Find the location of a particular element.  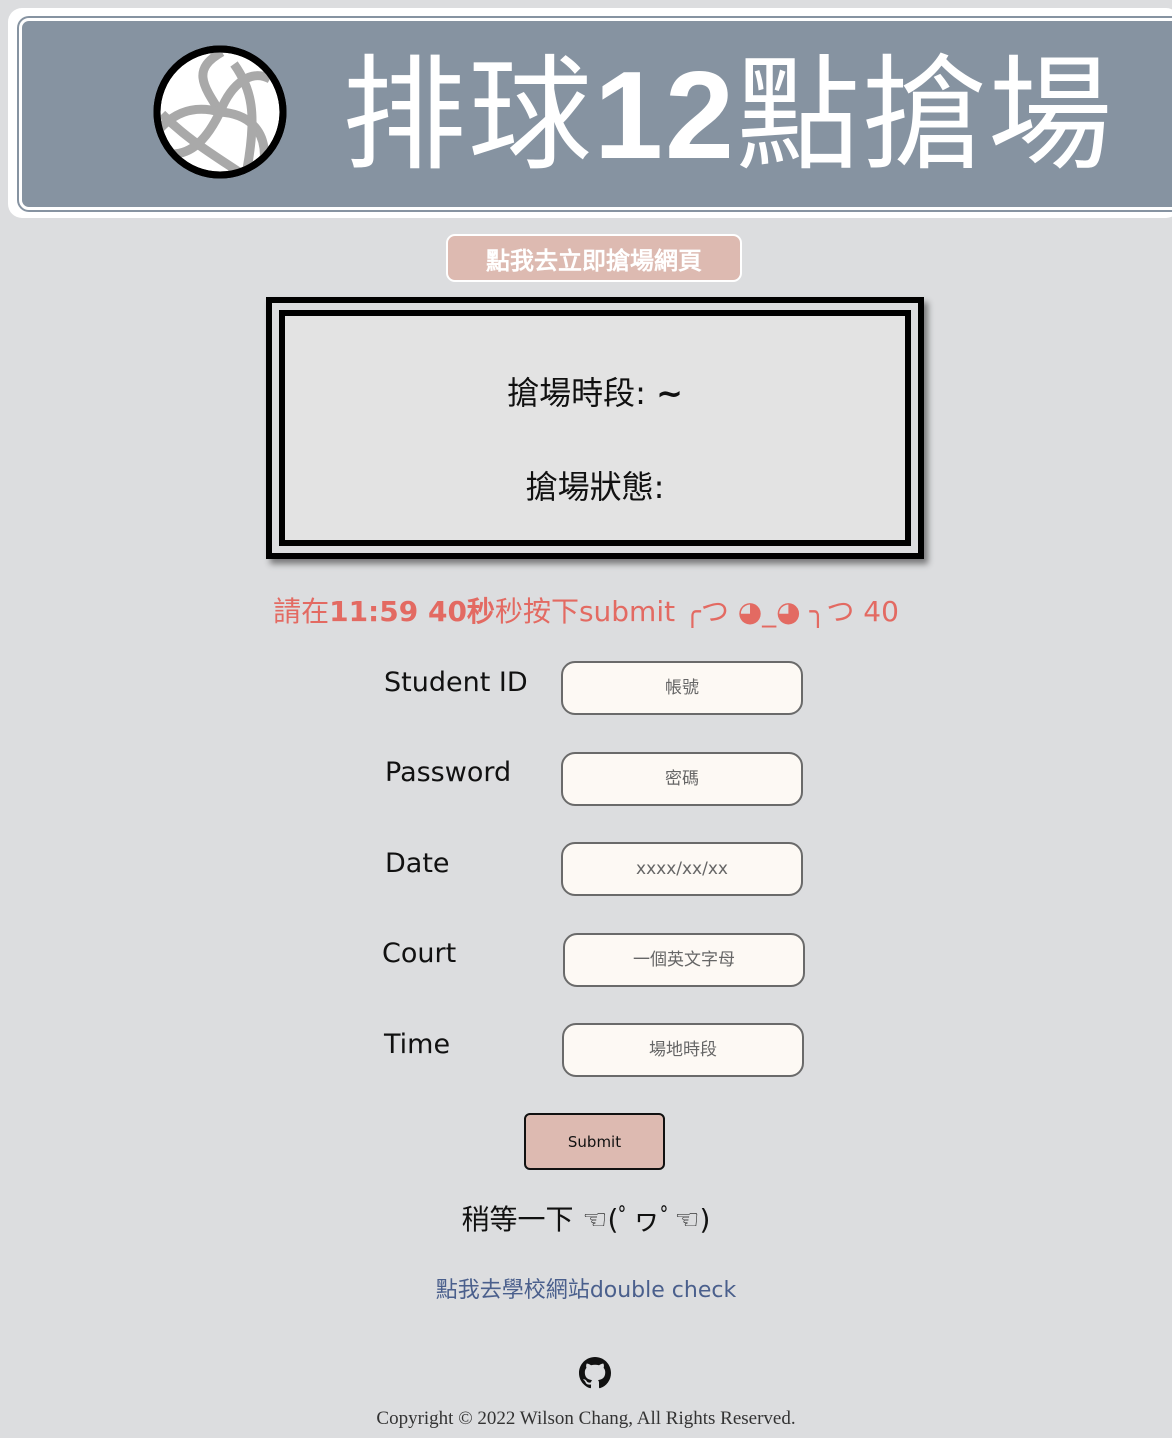

date-label: Date is located at coordinates (417, 863).